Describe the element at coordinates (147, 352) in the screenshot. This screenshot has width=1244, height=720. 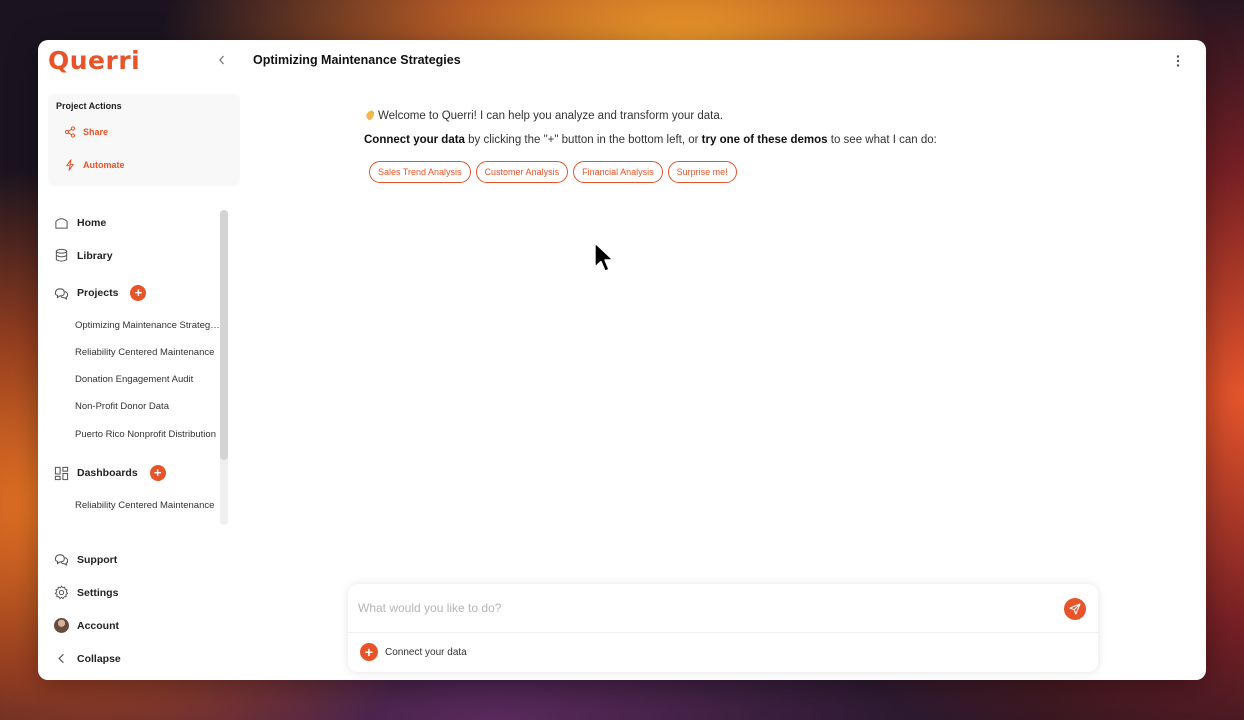
I see `project-item: Reliability Centered Maintenance` at that location.